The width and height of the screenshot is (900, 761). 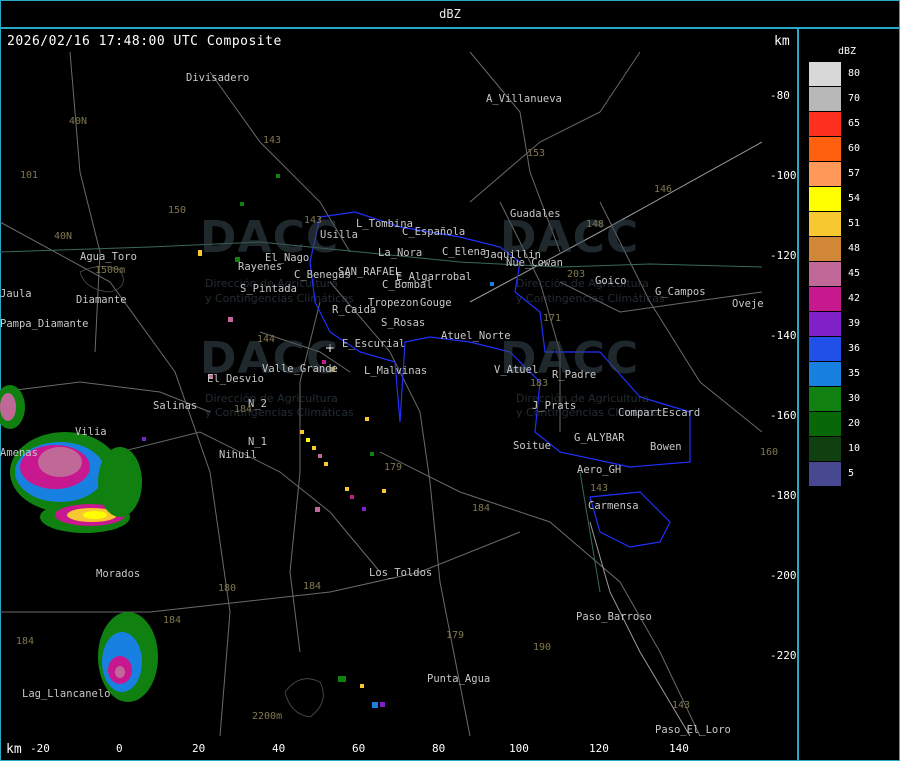 I want to click on y-tick-label: -80, so click(x=780, y=95).